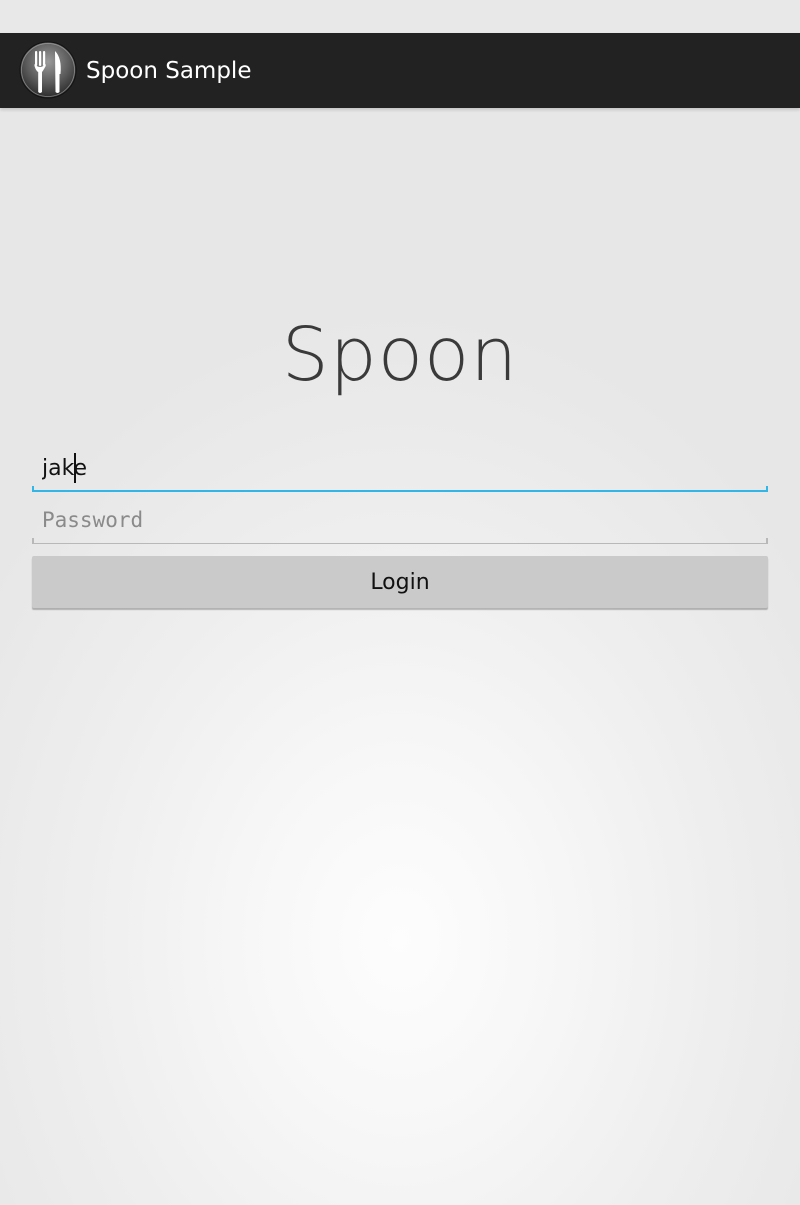  What do you see at coordinates (400, 582) in the screenshot?
I see `login-button: Login` at bounding box center [400, 582].